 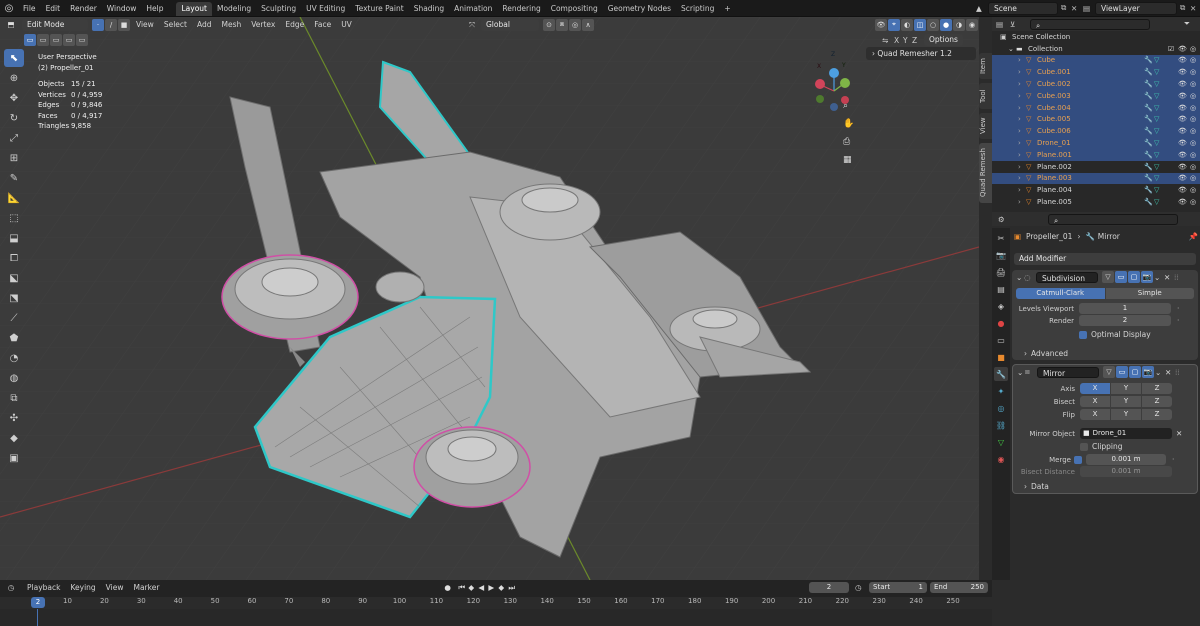 What do you see at coordinates (14, 338) in the screenshot?
I see `poly-build-tool-icon: ⬟` at bounding box center [14, 338].